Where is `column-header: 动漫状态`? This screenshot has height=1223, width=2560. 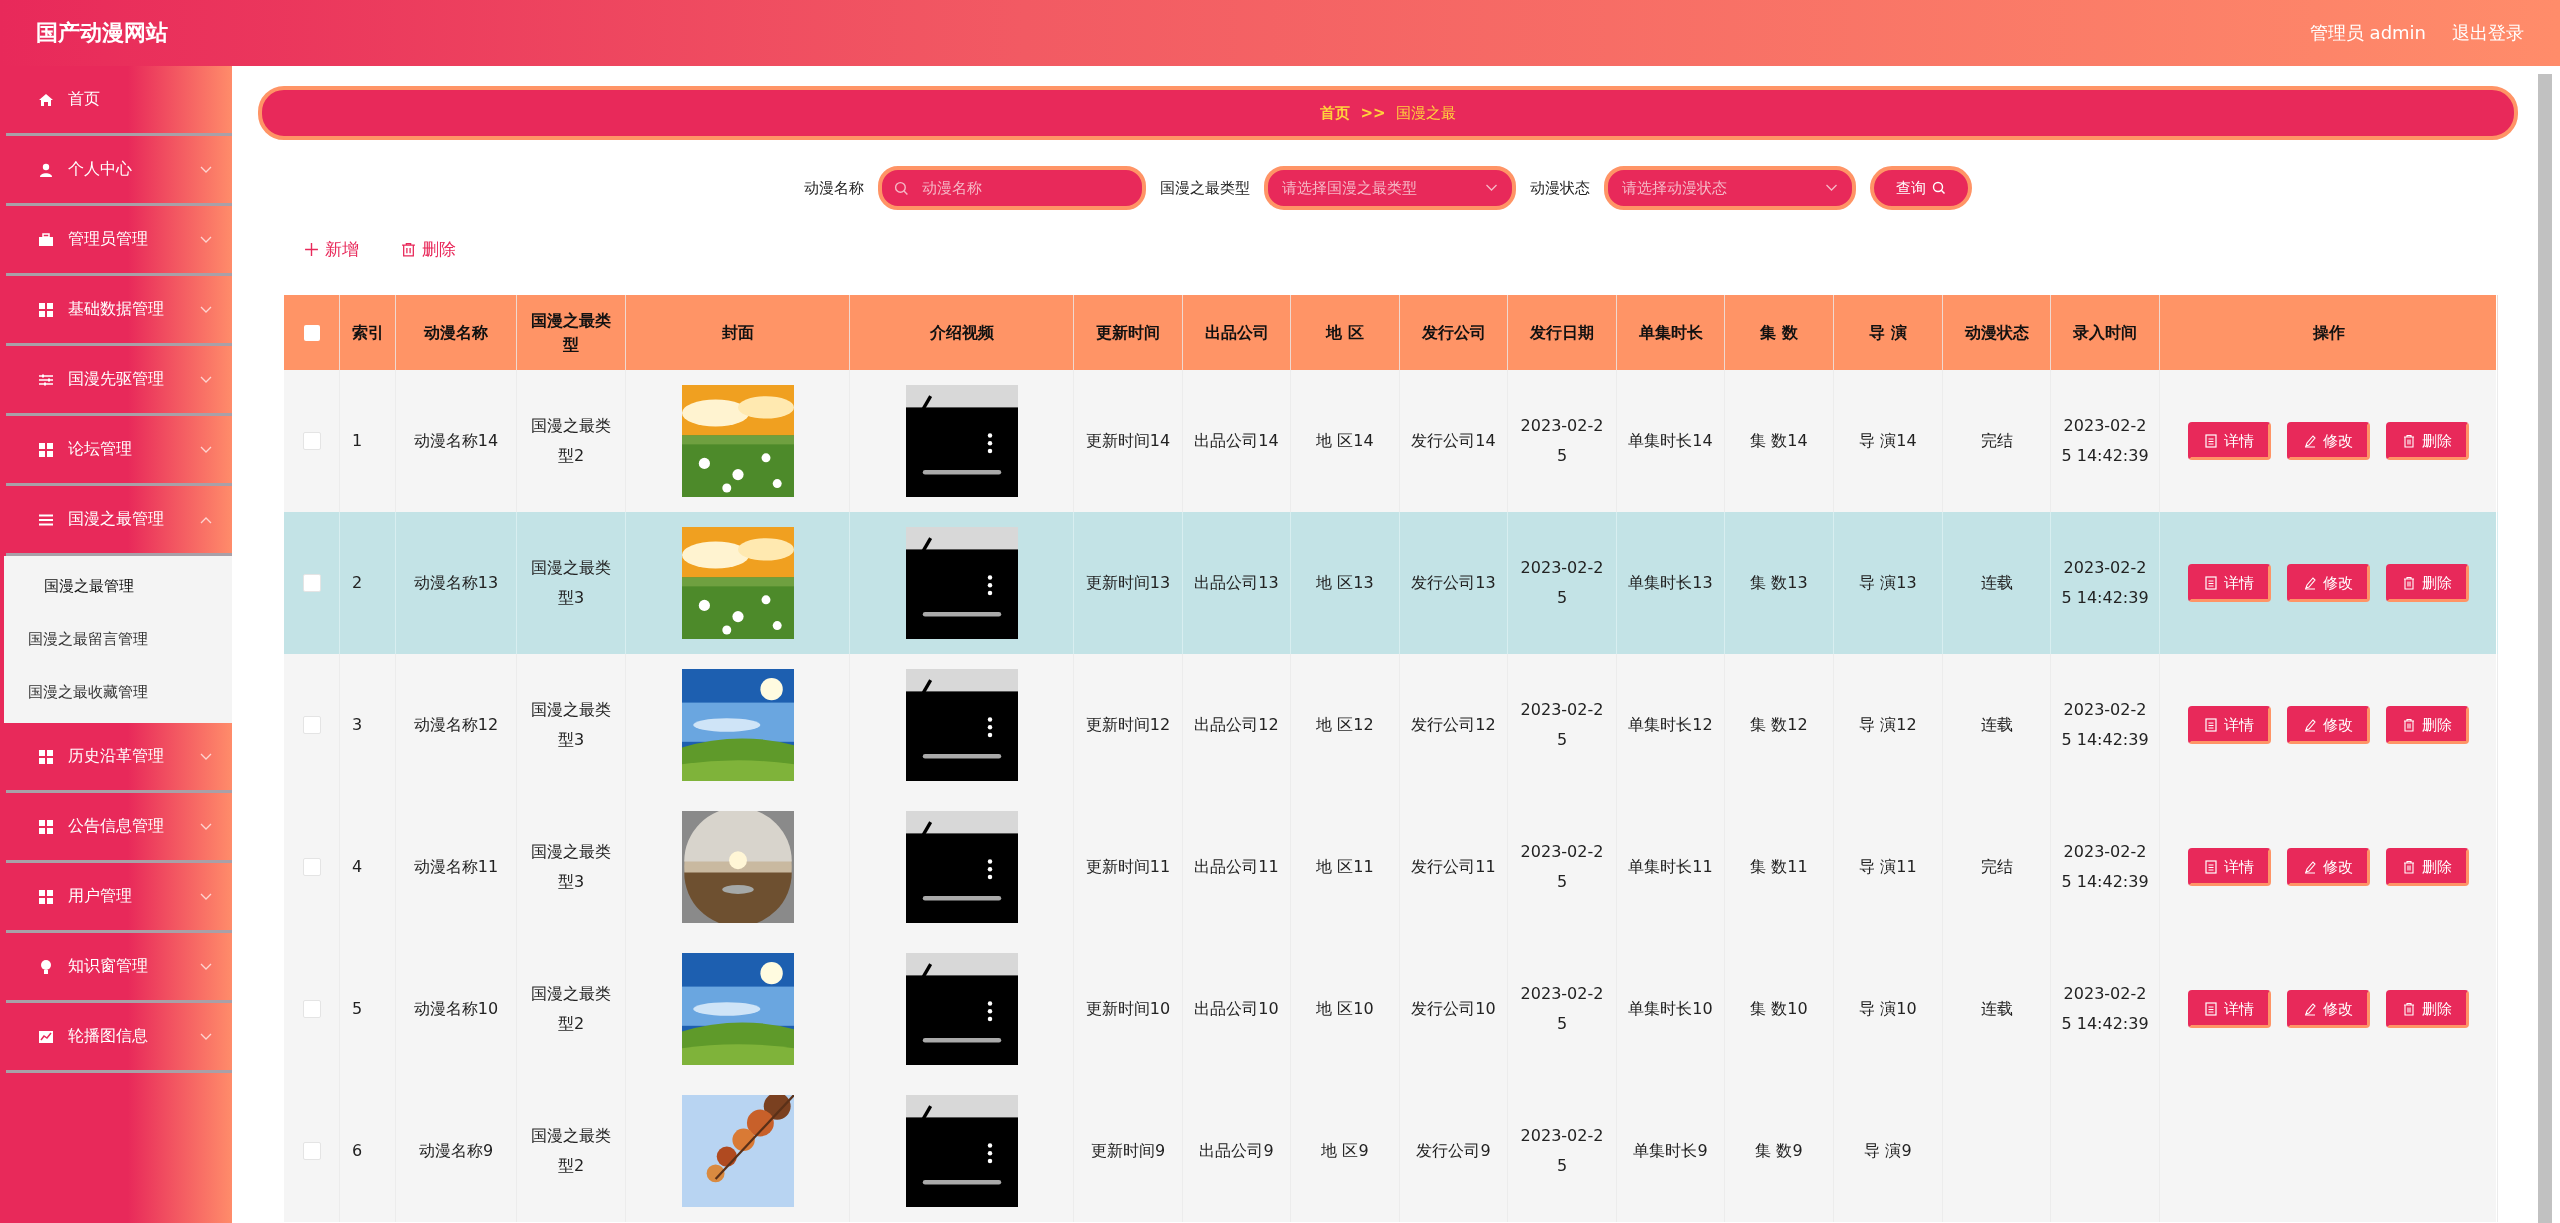
column-header: 动漫状态 is located at coordinates (1996, 332).